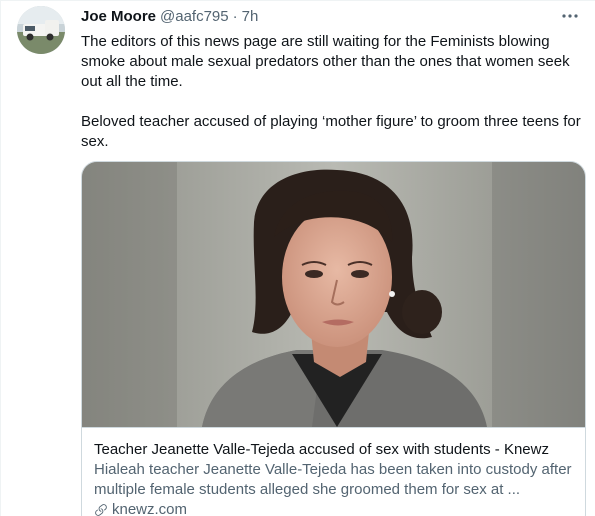  What do you see at coordinates (333, 508) in the screenshot?
I see `card-domain: knewz.com` at bounding box center [333, 508].